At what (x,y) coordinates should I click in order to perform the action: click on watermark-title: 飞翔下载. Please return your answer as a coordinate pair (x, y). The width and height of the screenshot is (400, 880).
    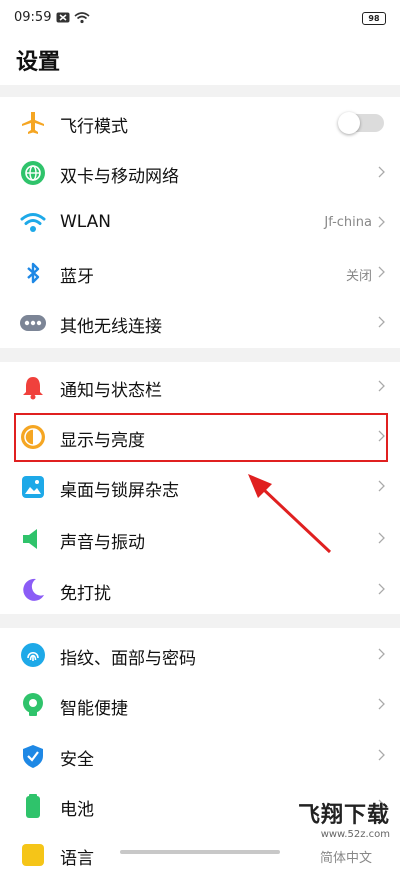
    Looking at the image, I should click on (343, 815).